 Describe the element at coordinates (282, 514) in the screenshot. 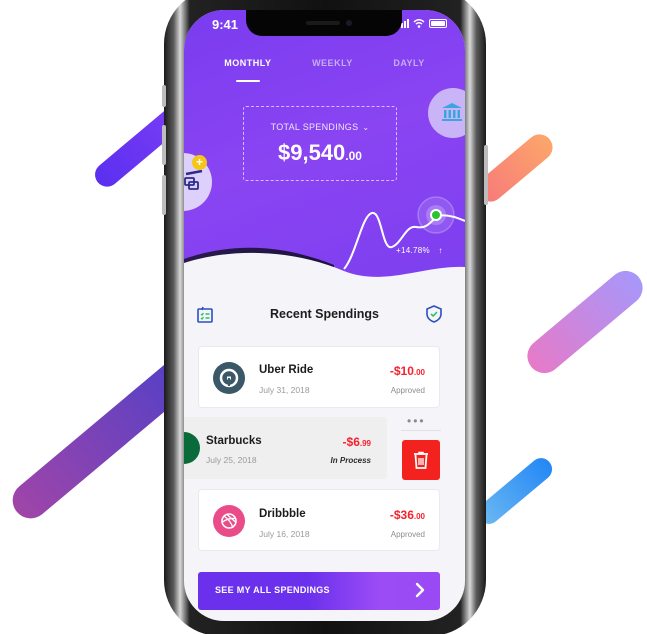

I see `transaction-name: Dribbble` at that location.